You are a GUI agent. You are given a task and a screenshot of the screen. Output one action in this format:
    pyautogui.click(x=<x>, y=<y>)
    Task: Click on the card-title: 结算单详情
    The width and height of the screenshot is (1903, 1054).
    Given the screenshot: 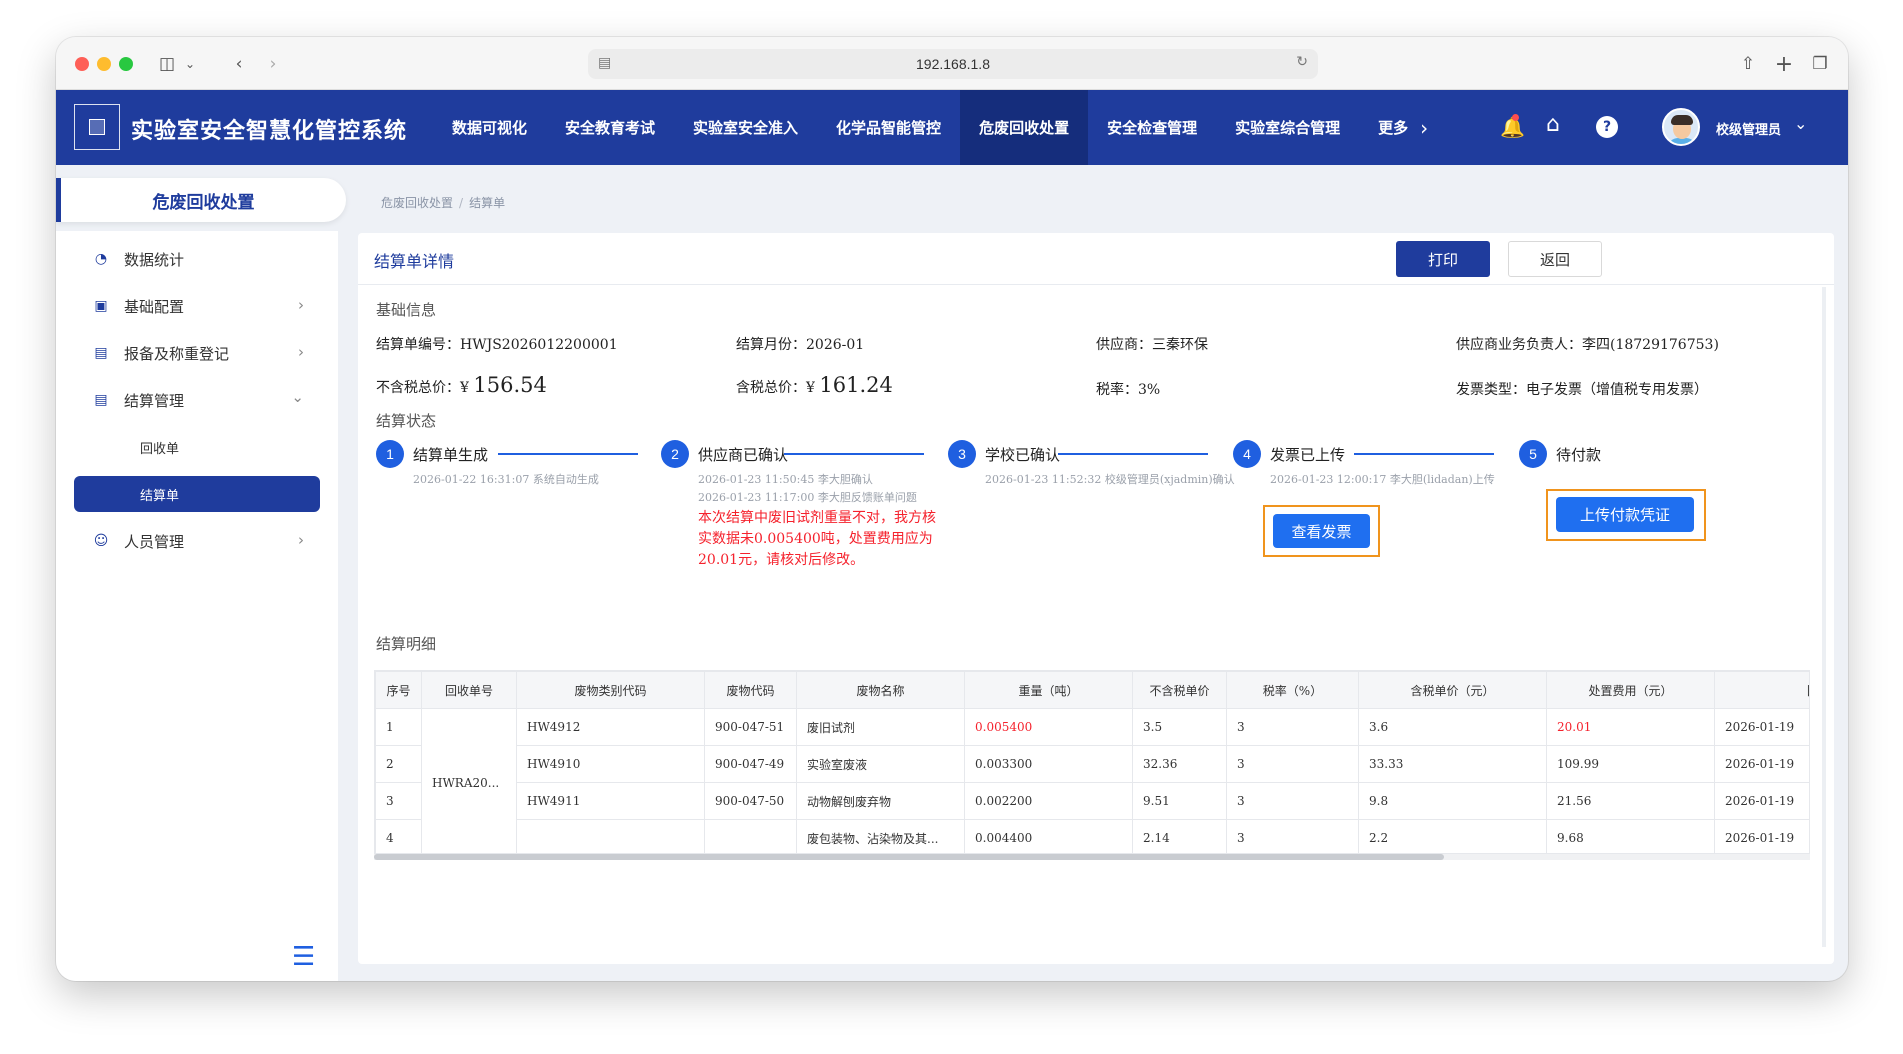 What is the action you would take?
    pyautogui.click(x=414, y=261)
    